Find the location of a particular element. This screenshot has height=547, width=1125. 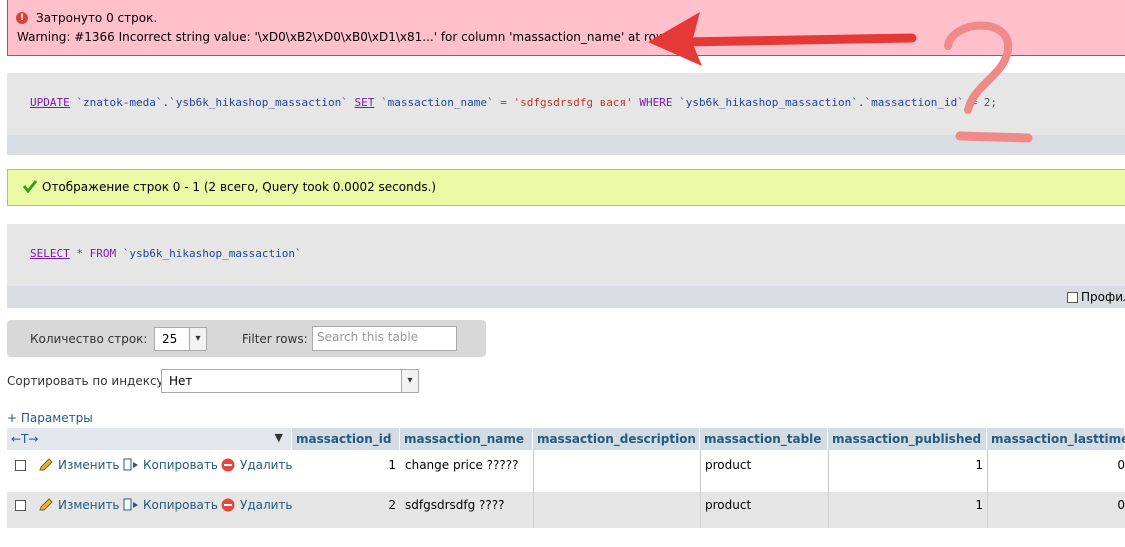

sql-keyword-update: UPDATE is located at coordinates (50, 102).